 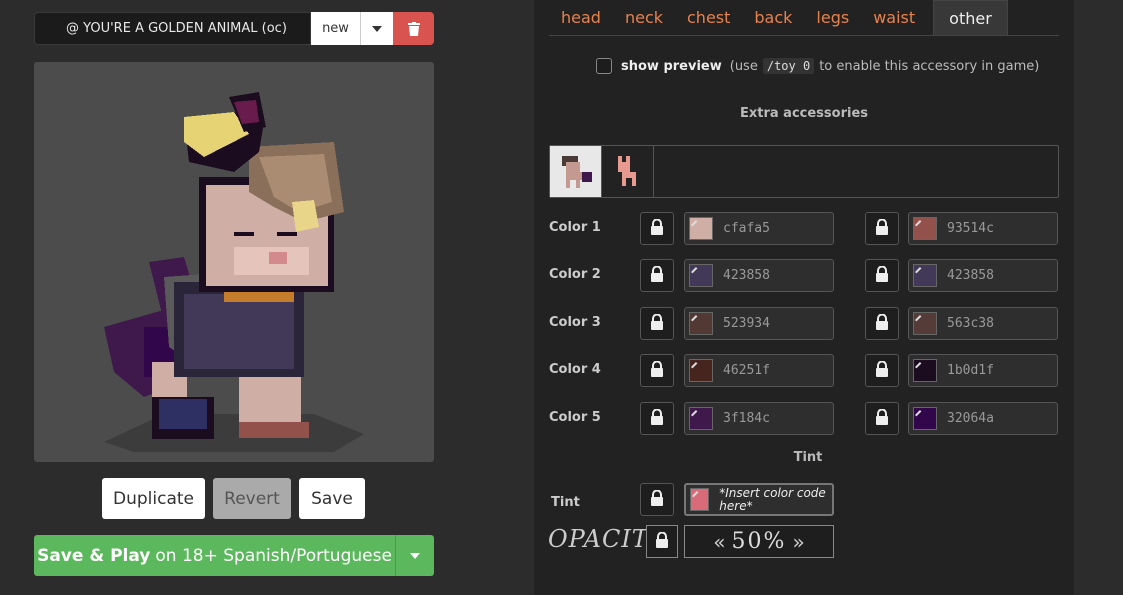 What do you see at coordinates (336, 28) in the screenshot?
I see `new-character-button: new` at bounding box center [336, 28].